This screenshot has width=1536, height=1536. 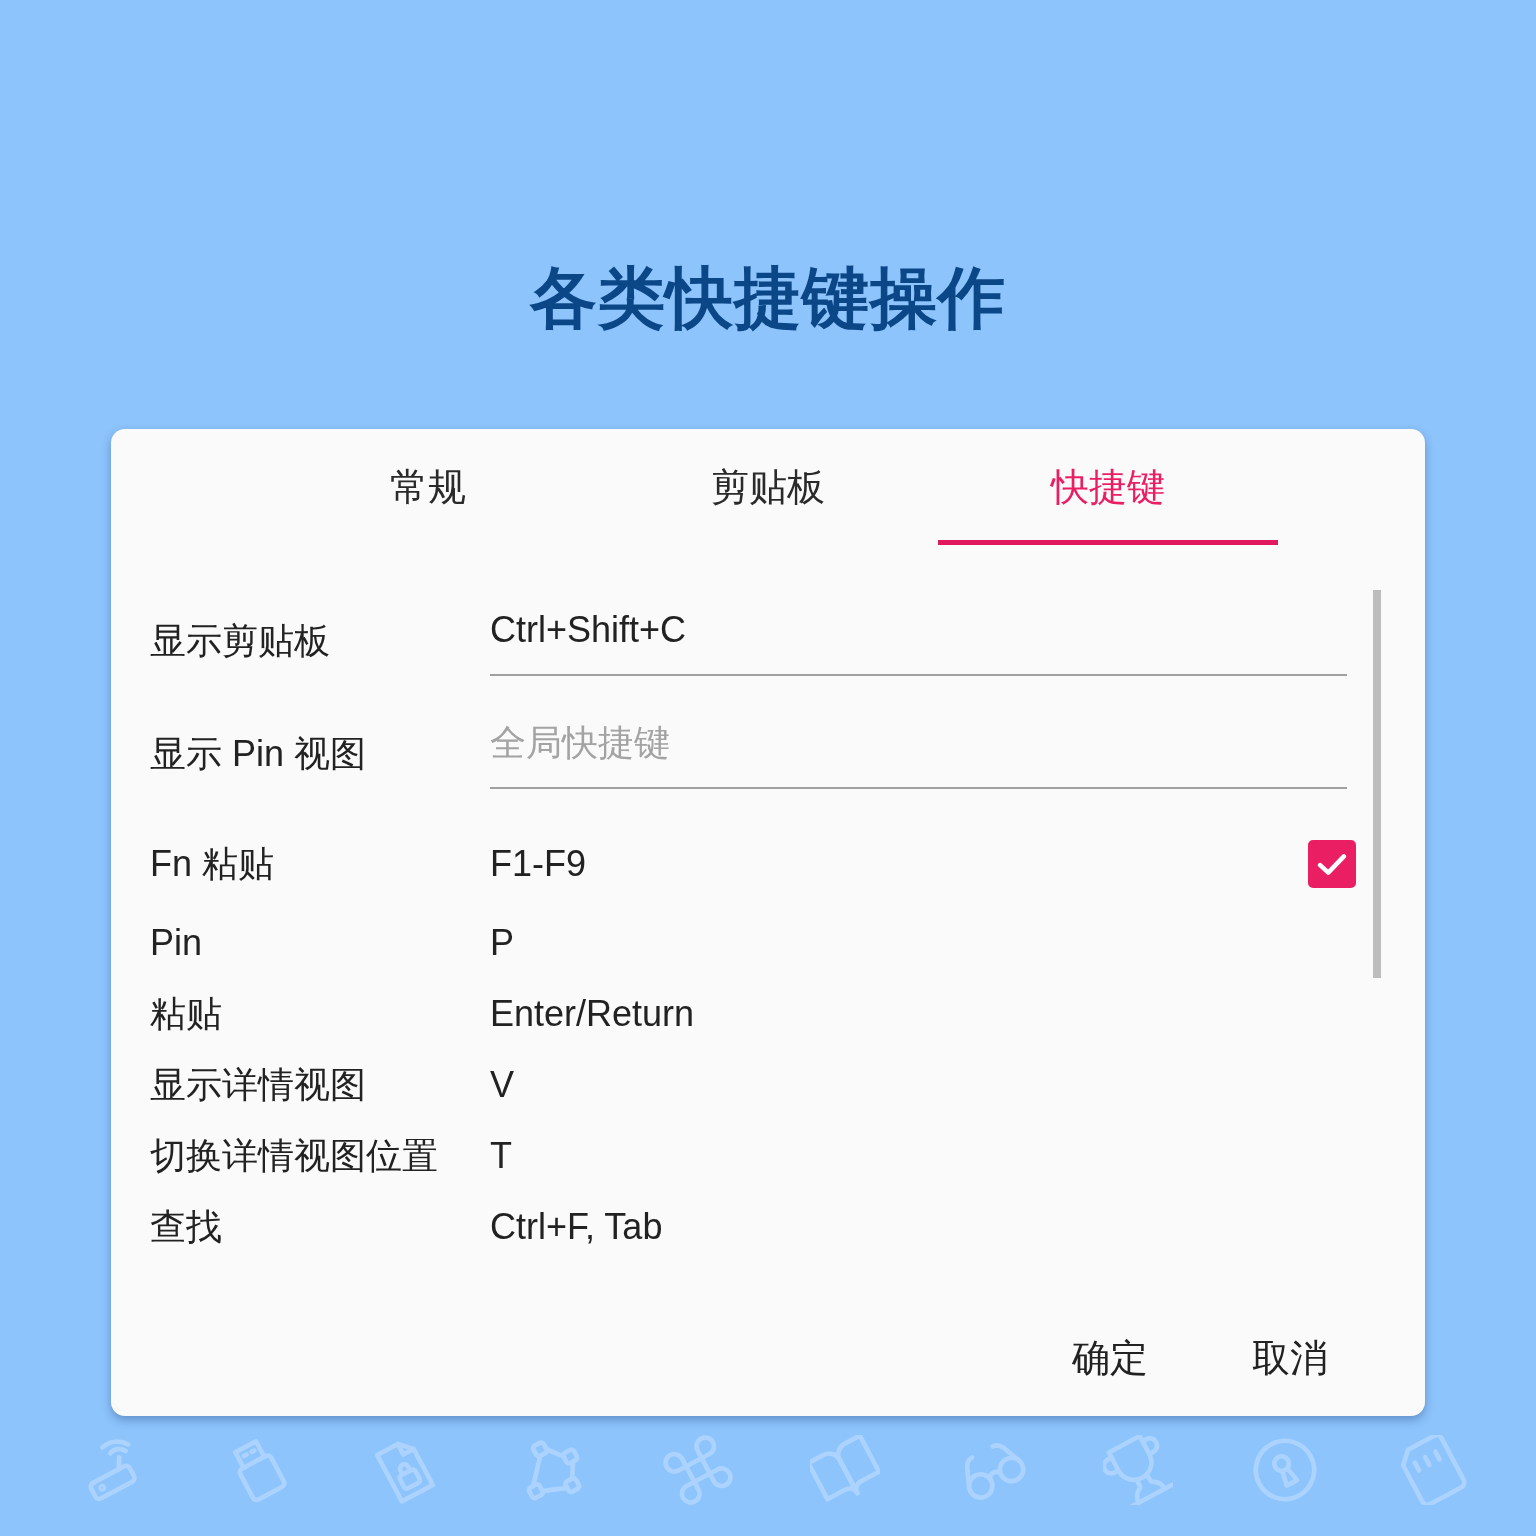 I want to click on setting-label: 显示详情视图, so click(x=258, y=1084).